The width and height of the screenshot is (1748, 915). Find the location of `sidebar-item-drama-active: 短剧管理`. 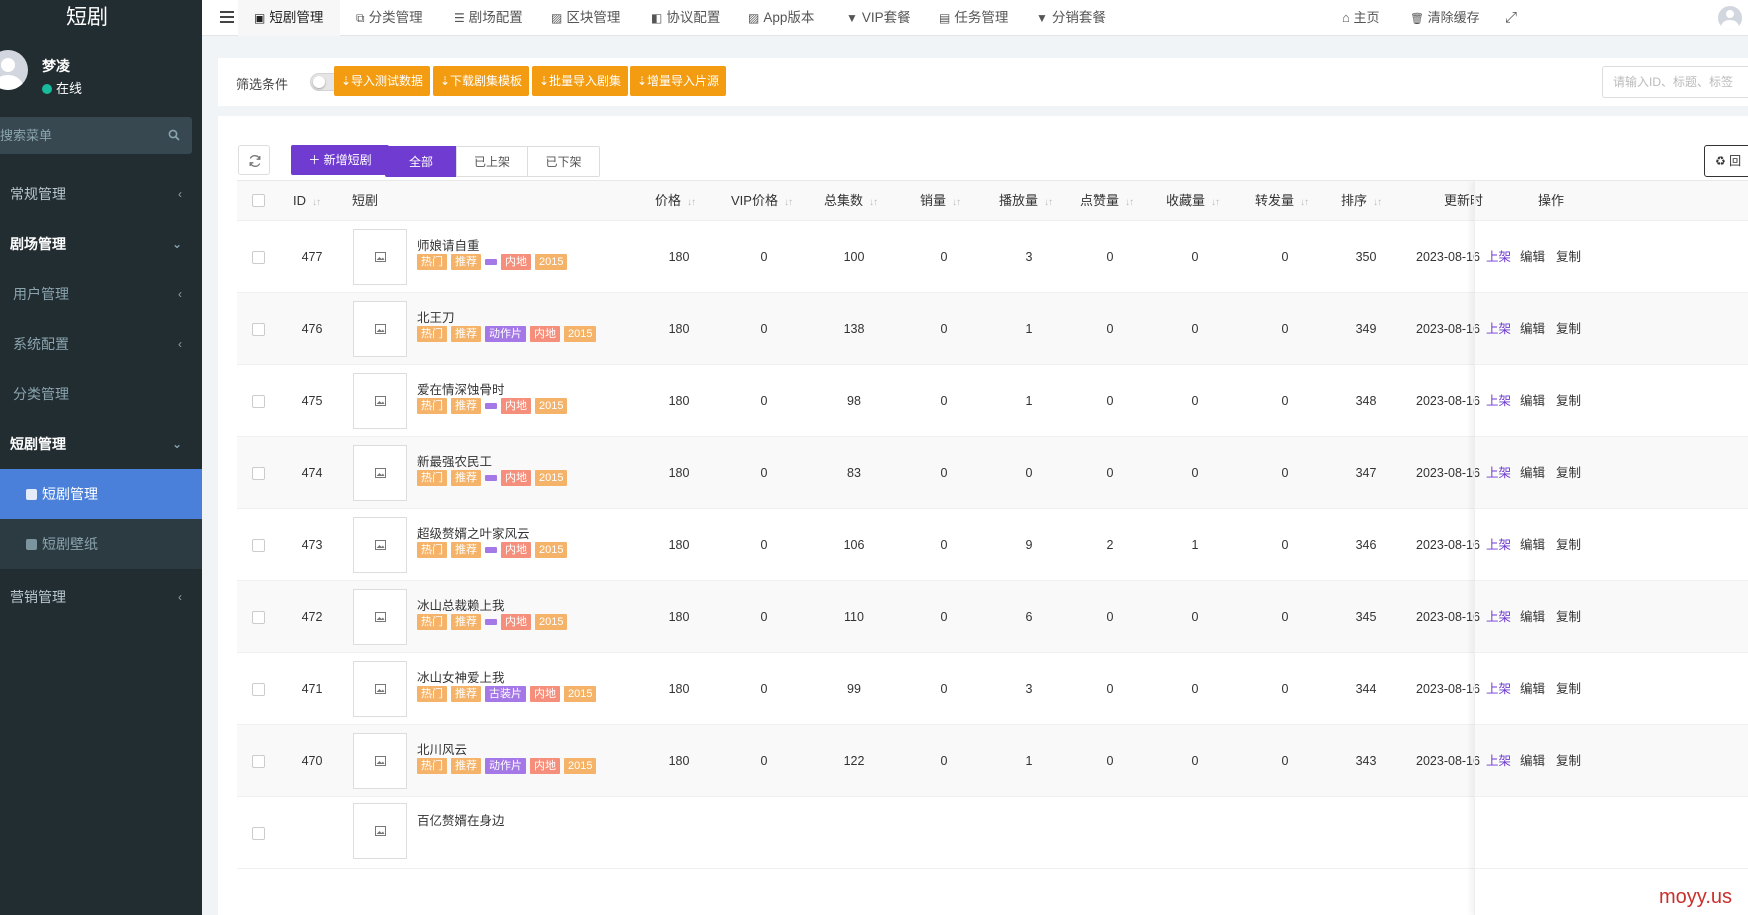

sidebar-item-drama-active: 短剧管理 is located at coordinates (101, 494).